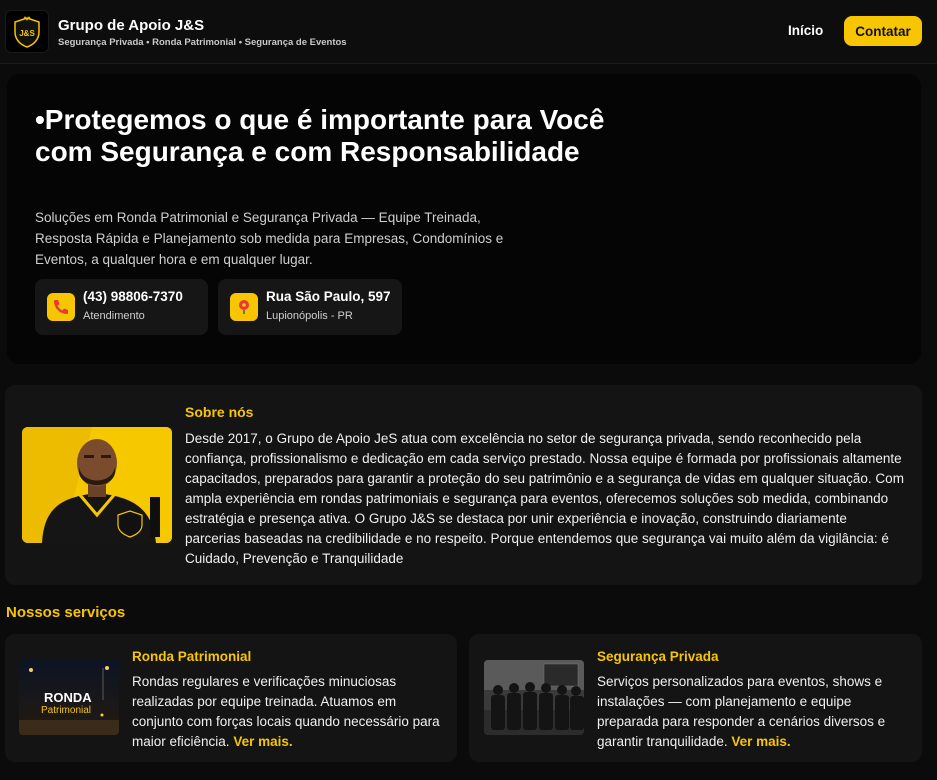 This screenshot has height=780, width=937. Describe the element at coordinates (192, 656) in the screenshot. I see `service-title-ronda: Ronda Patrimonial` at that location.